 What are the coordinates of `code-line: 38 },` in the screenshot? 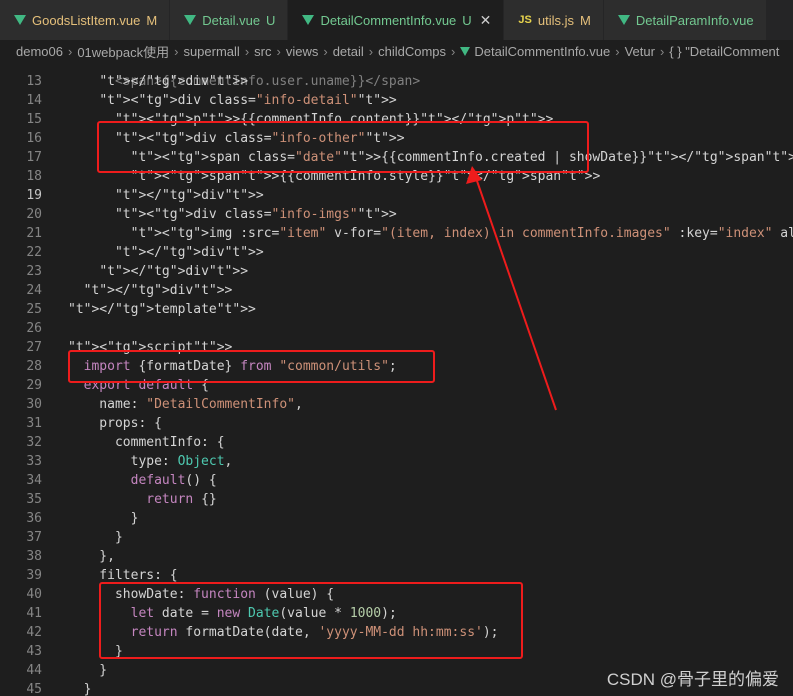 It's located at (396, 556).